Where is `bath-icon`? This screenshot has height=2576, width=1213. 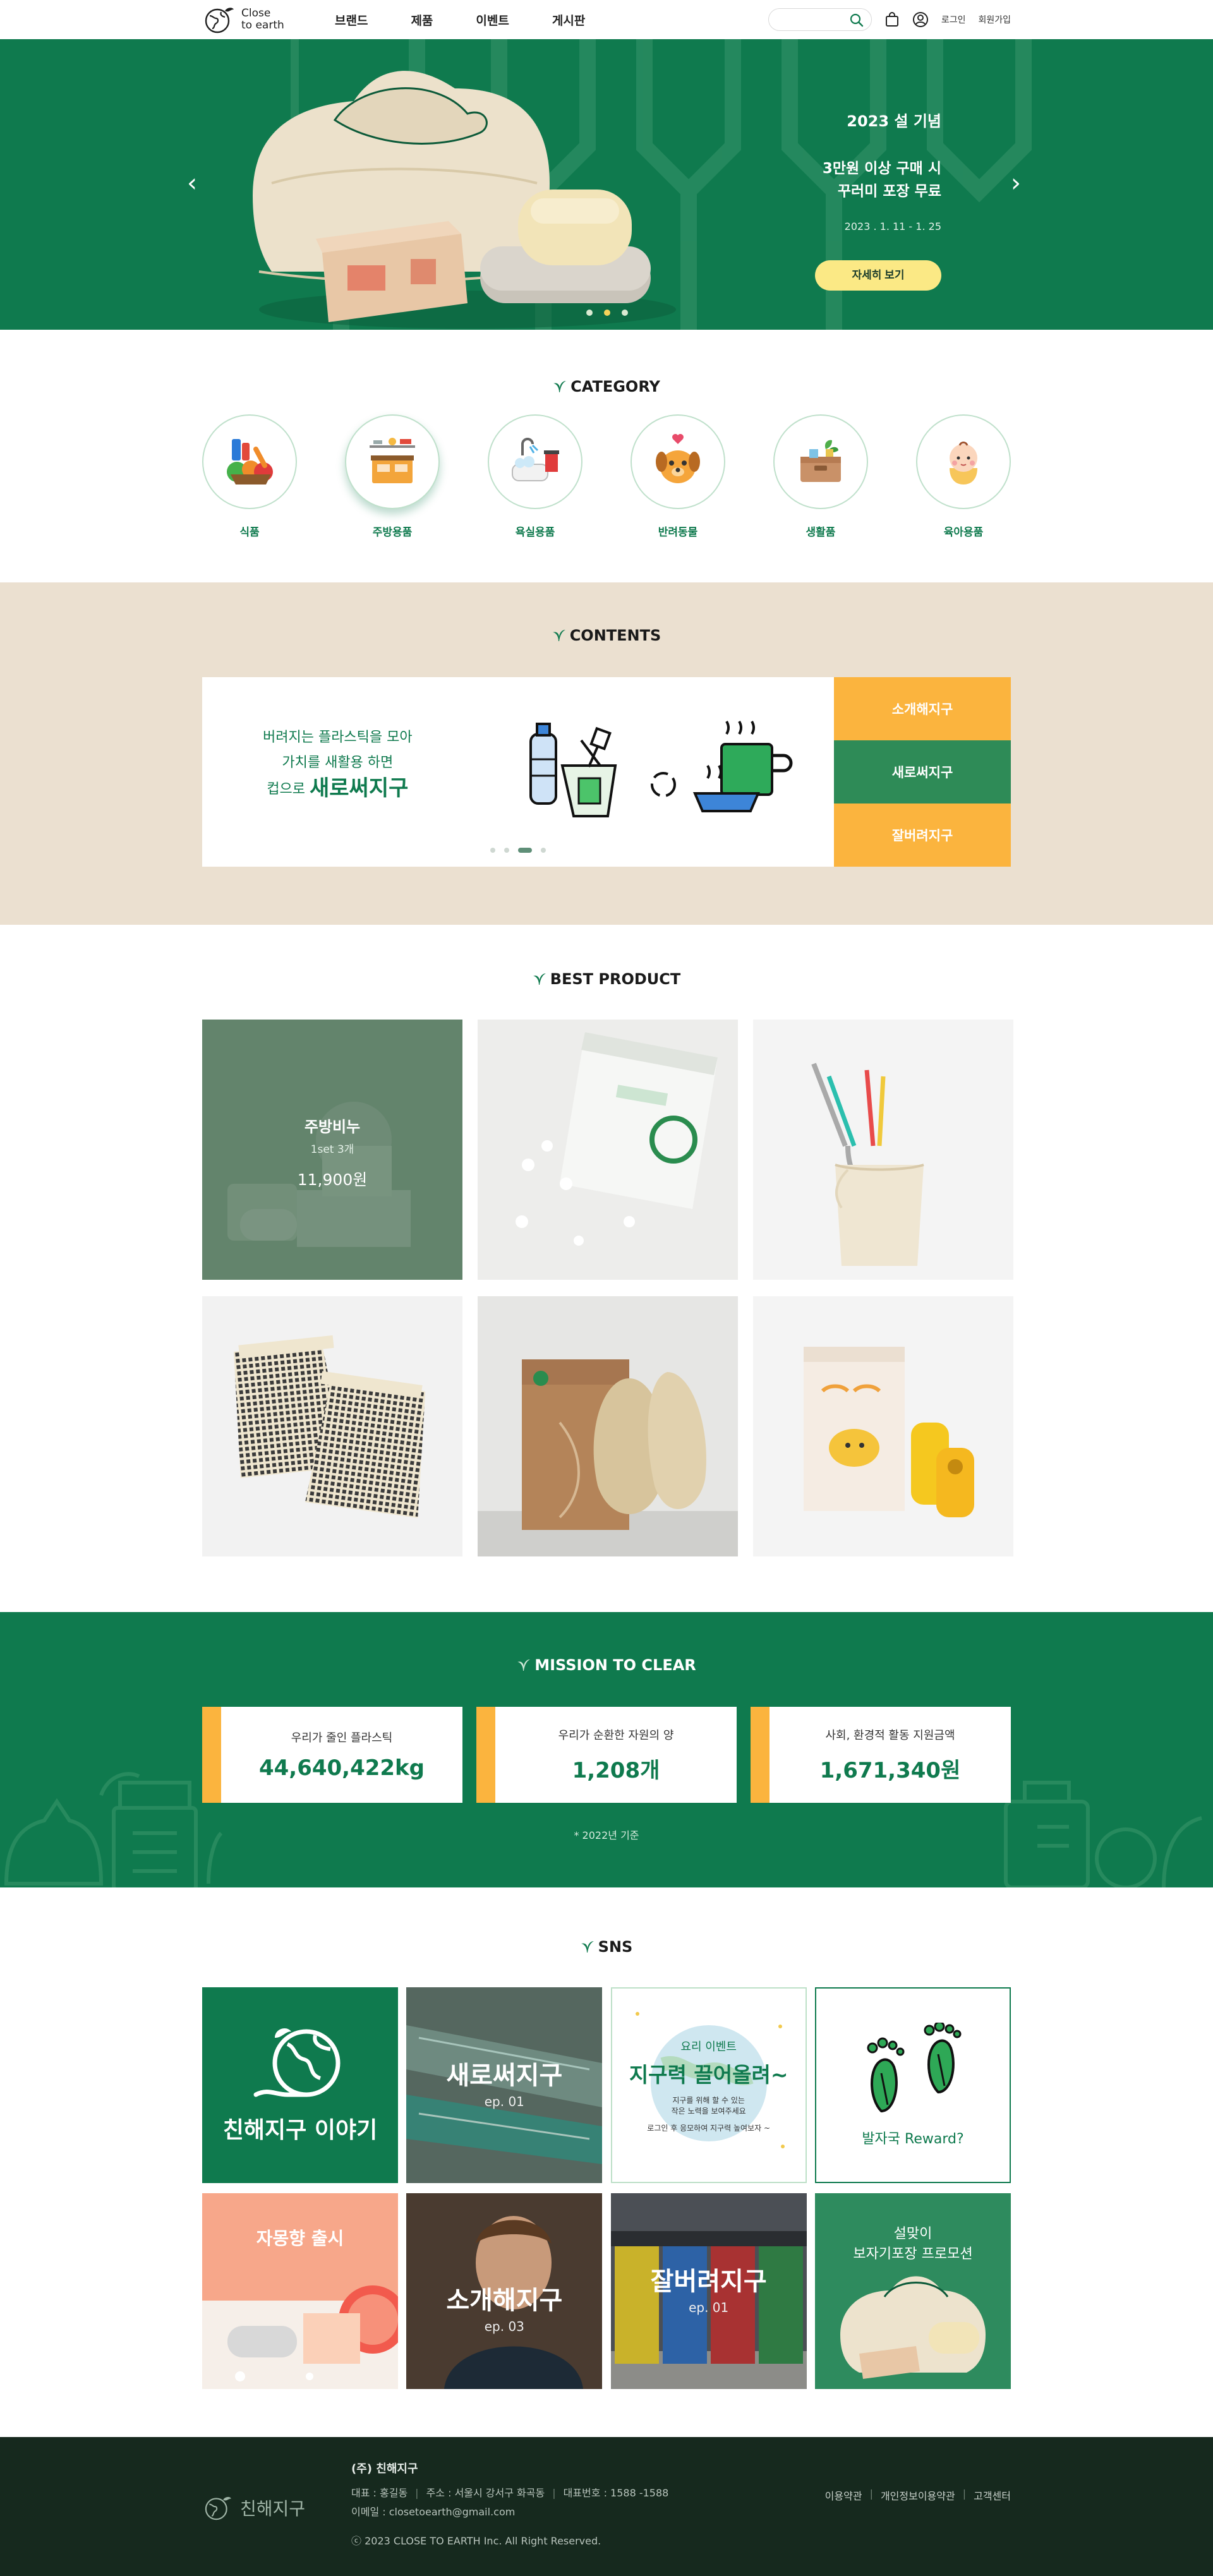
bath-icon is located at coordinates (535, 459).